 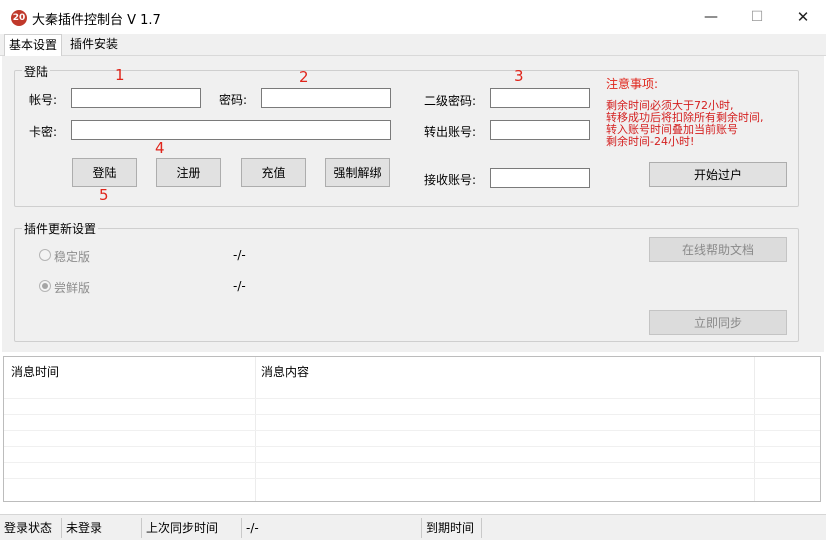 I want to click on account-label: 帐号:, so click(x=43, y=100).